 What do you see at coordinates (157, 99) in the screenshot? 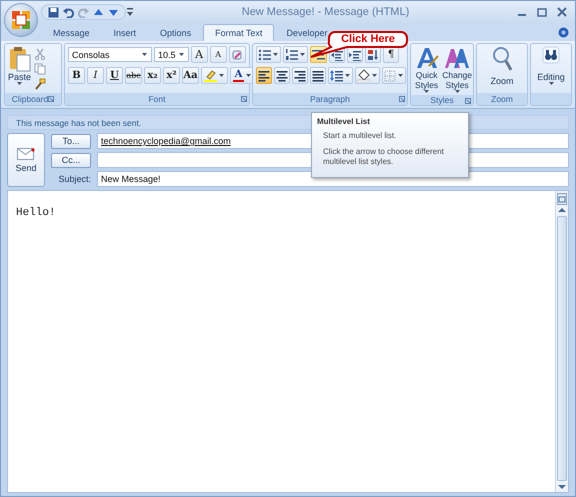
I see `group-label: Font` at bounding box center [157, 99].